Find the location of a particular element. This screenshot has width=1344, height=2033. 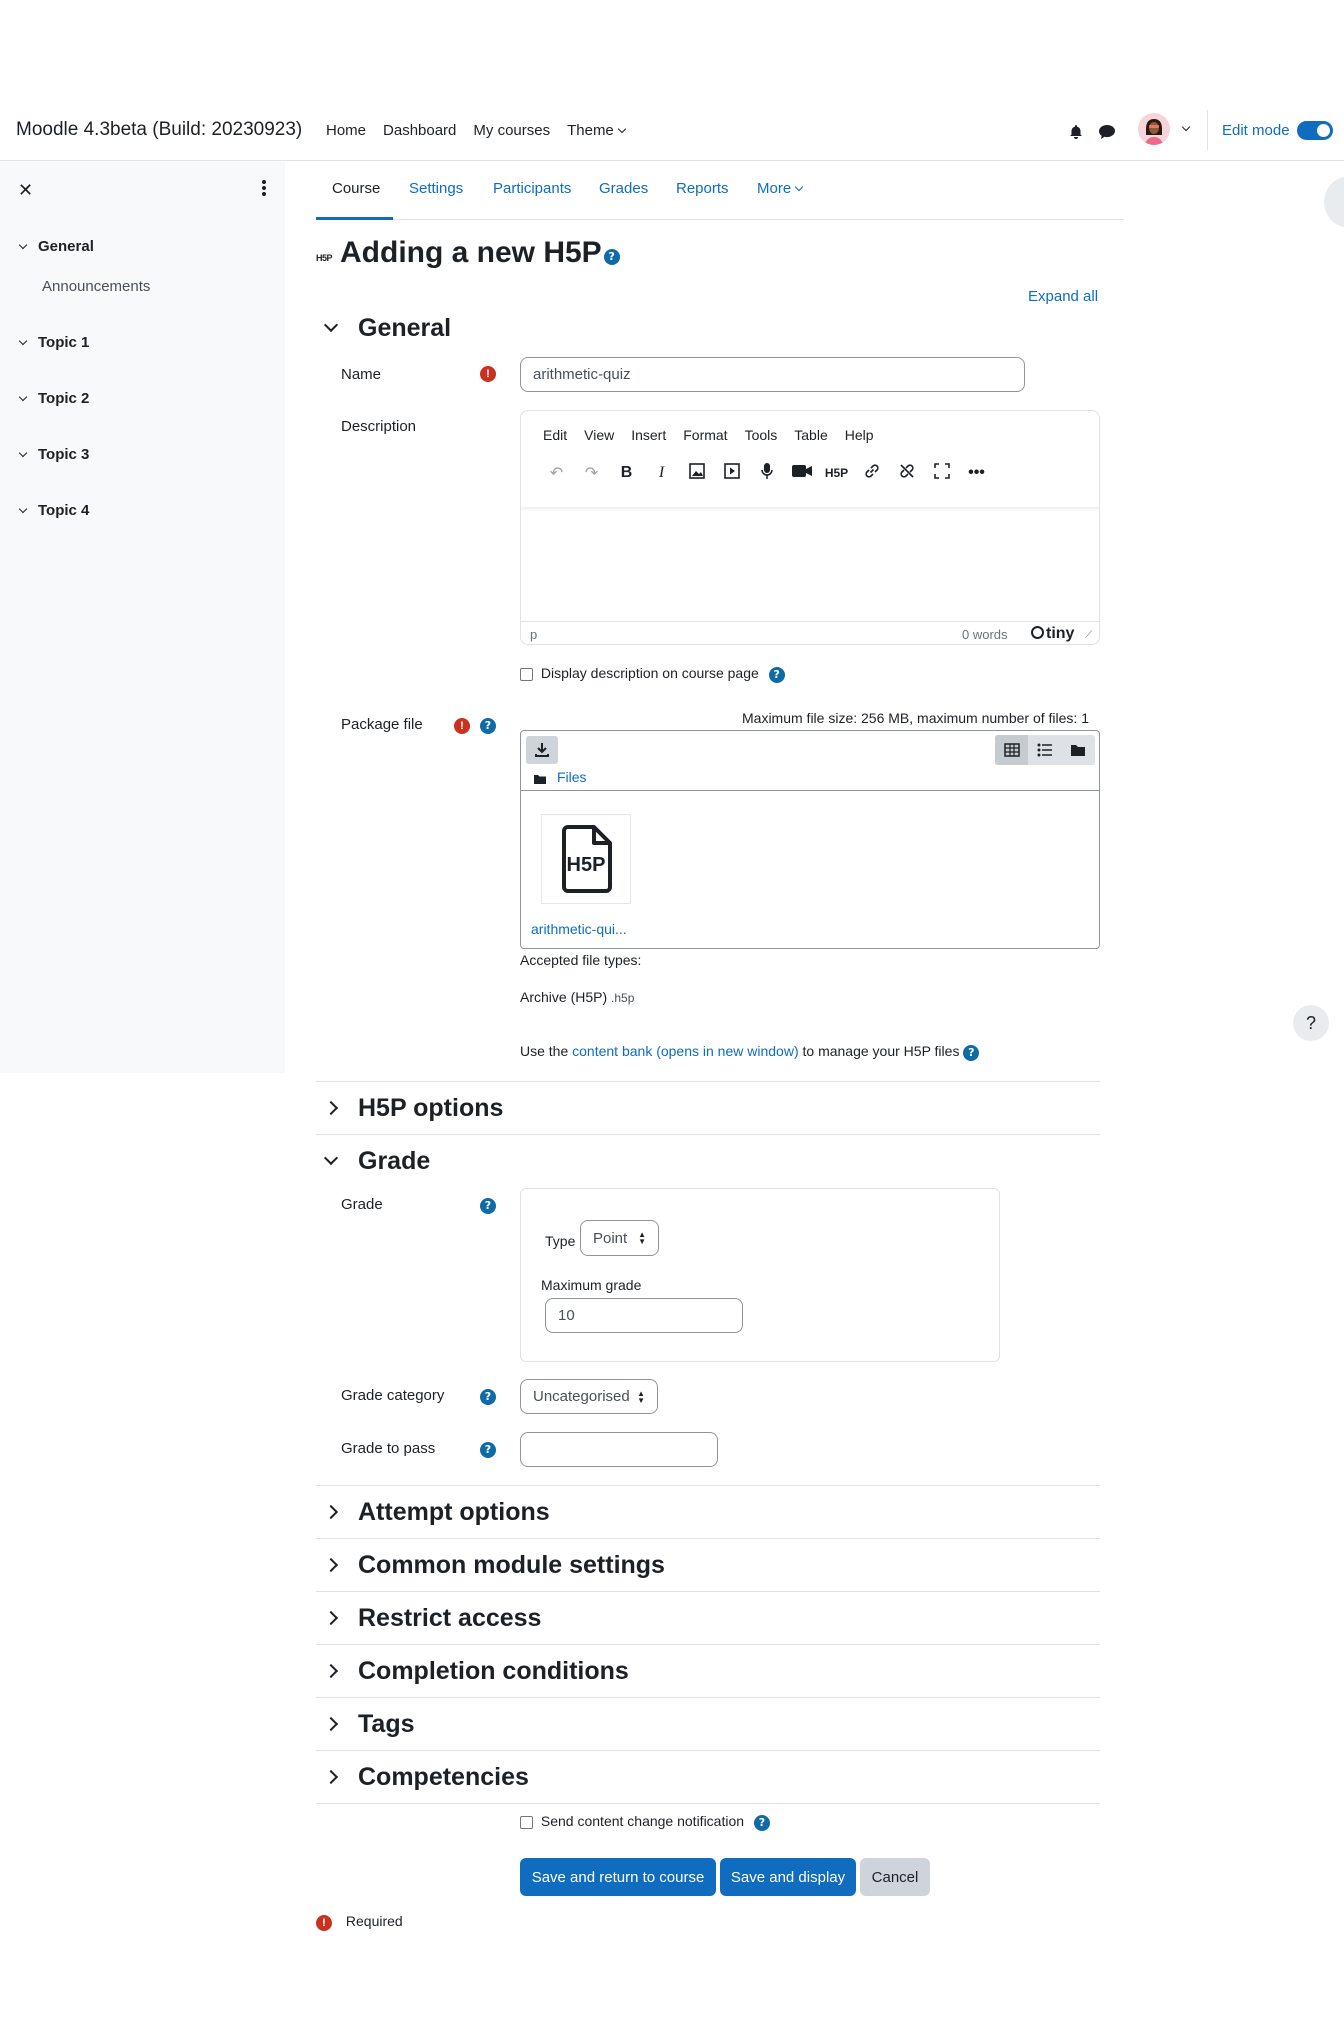

section-restrict-access-header: Restrict access is located at coordinates (432, 1618).